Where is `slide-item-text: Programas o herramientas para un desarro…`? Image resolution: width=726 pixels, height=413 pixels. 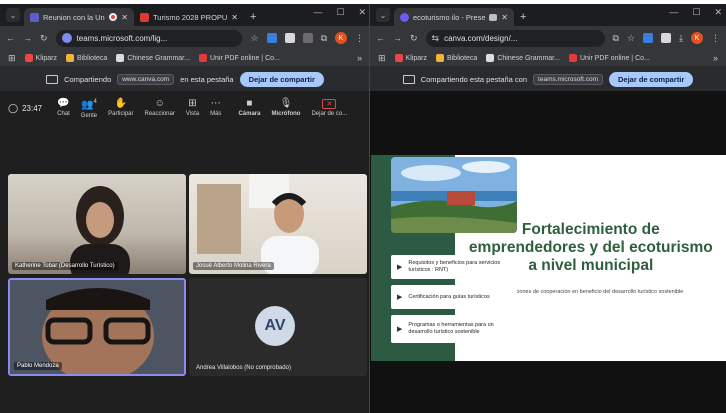
slide-item-text: Programas o herramientas para un desarro… is located at coordinates (451, 328).